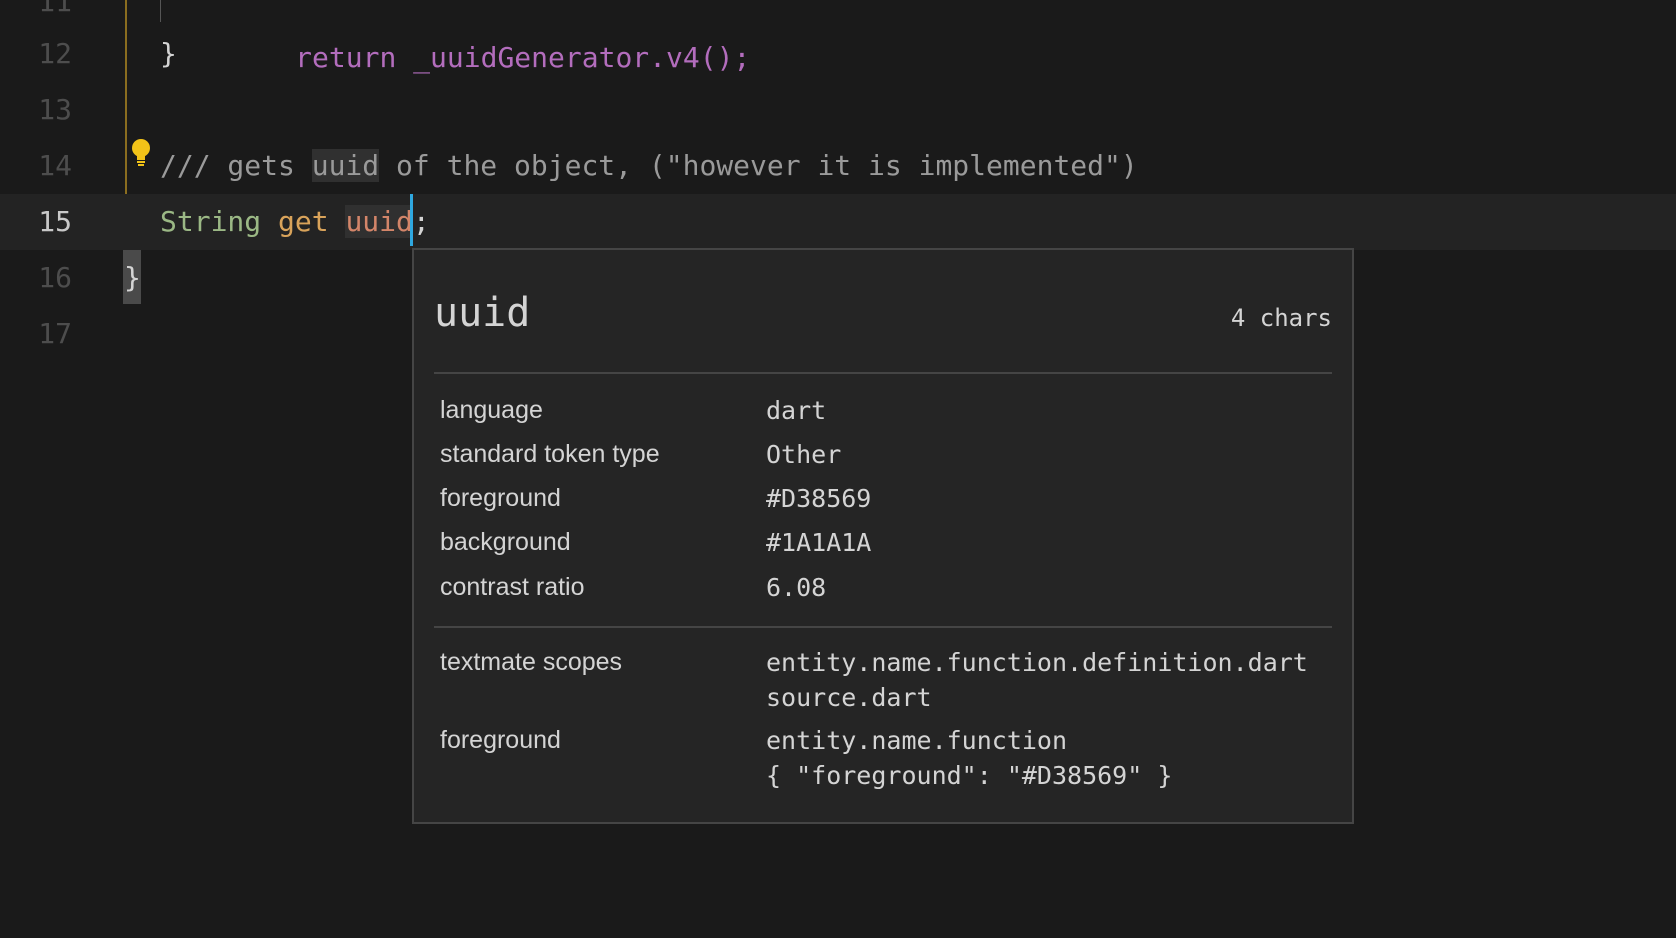  Describe the element at coordinates (55, 109) in the screenshot. I see `line-number: 13` at that location.